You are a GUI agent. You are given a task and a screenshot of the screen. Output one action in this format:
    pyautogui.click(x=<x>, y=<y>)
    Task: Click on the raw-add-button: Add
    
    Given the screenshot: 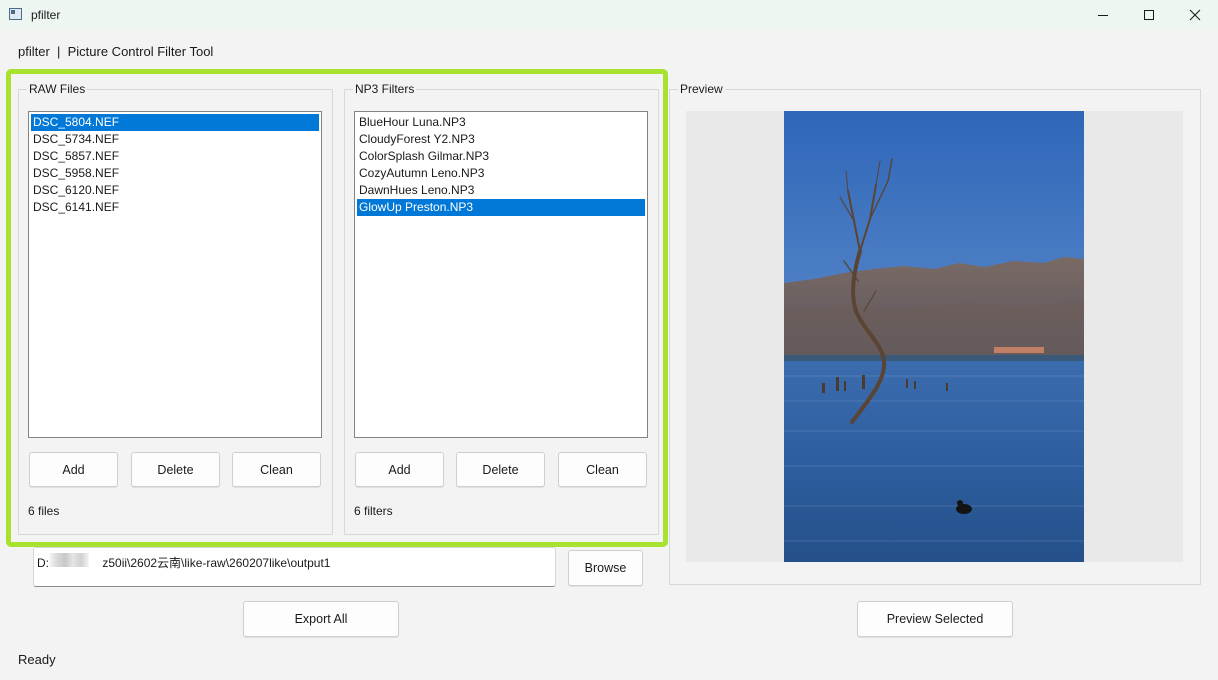 What is the action you would take?
    pyautogui.click(x=73, y=469)
    